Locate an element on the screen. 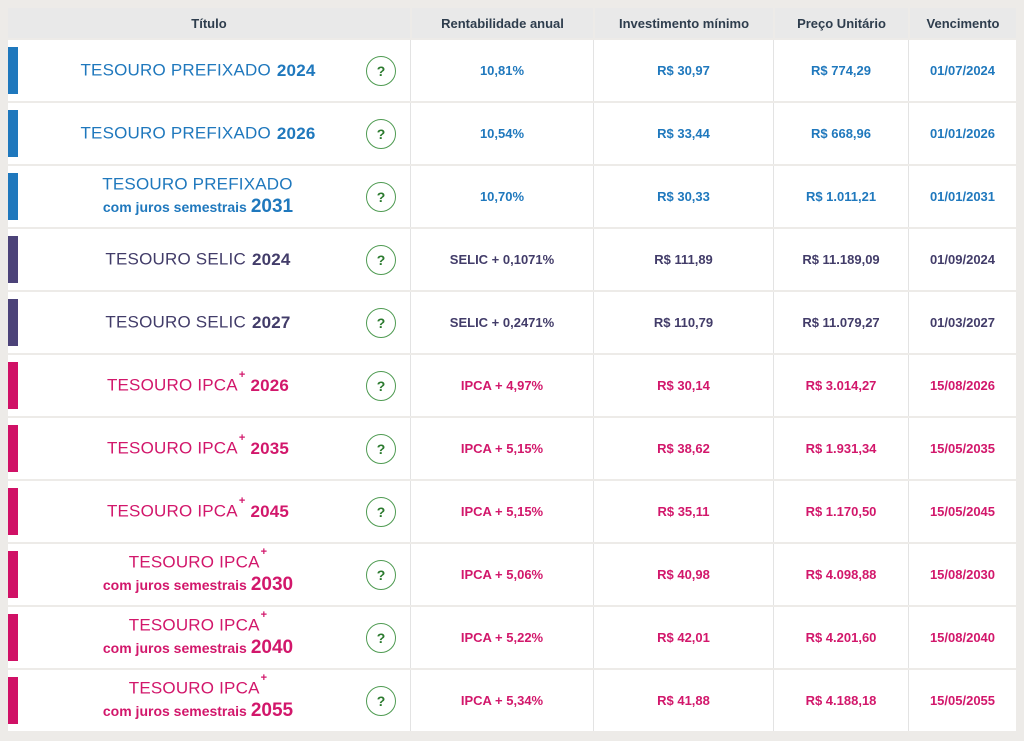 This screenshot has width=1024, height=741. annual-yield-cell: SELIC + 0,1071% is located at coordinates (501, 259).